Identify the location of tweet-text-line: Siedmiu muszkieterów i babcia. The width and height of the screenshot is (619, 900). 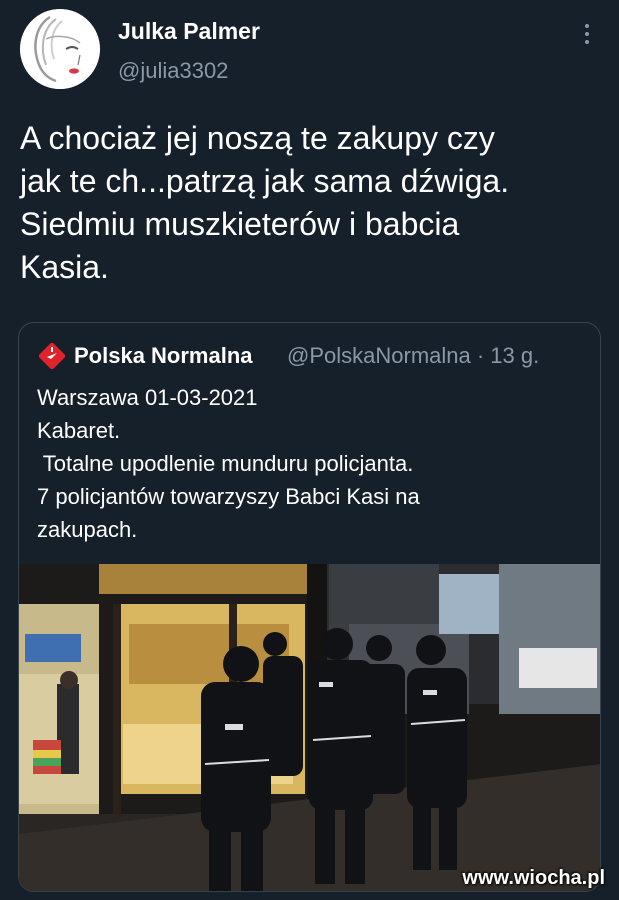
(240, 223).